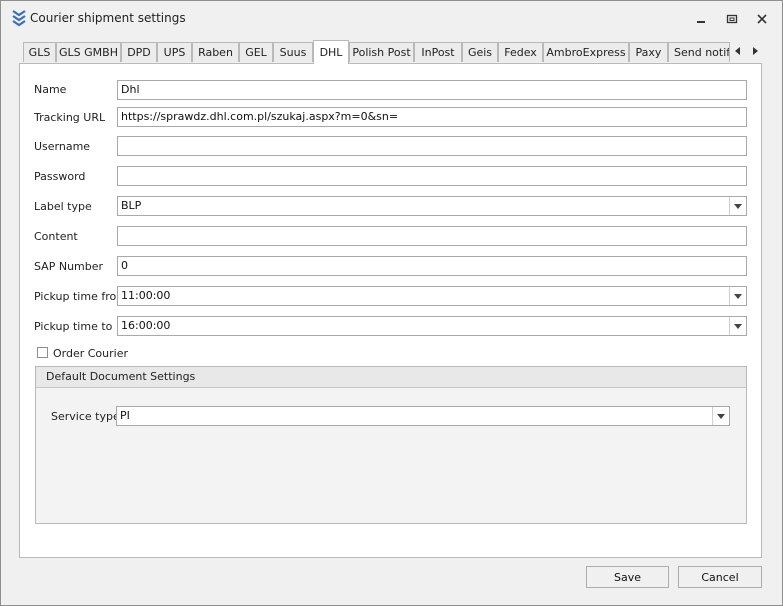 The width and height of the screenshot is (783, 606). What do you see at coordinates (293, 52) in the screenshot?
I see `tab-suus: Suus` at bounding box center [293, 52].